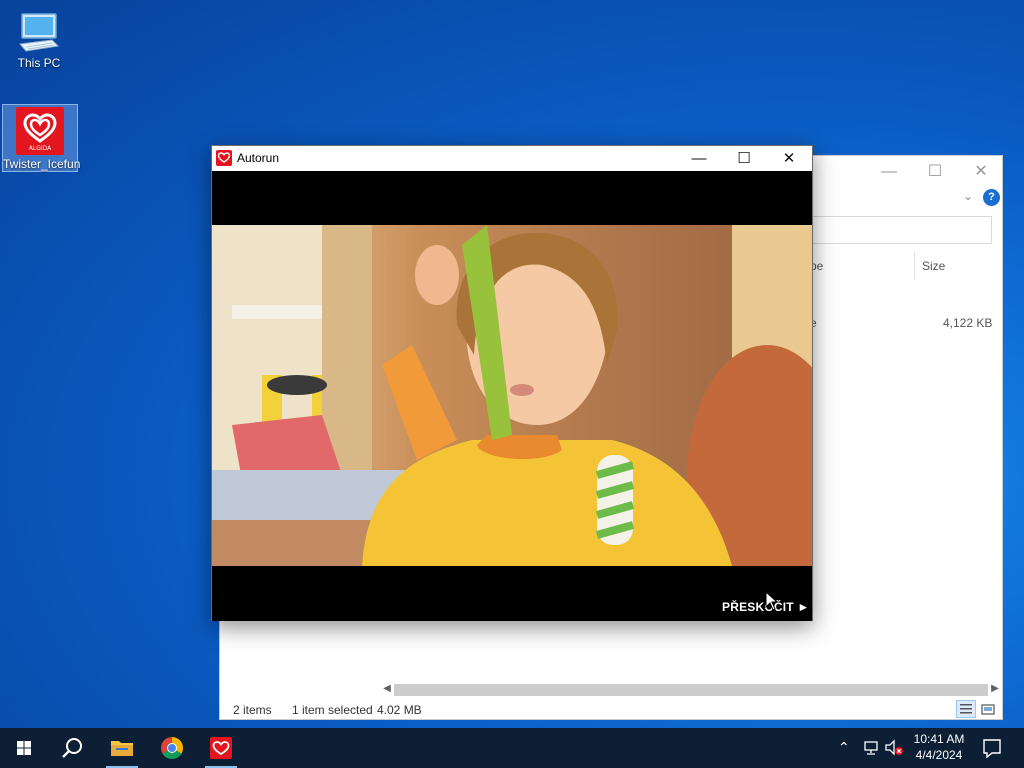 The height and width of the screenshot is (768, 1024). I want to click on close-button: ✕, so click(789, 158).